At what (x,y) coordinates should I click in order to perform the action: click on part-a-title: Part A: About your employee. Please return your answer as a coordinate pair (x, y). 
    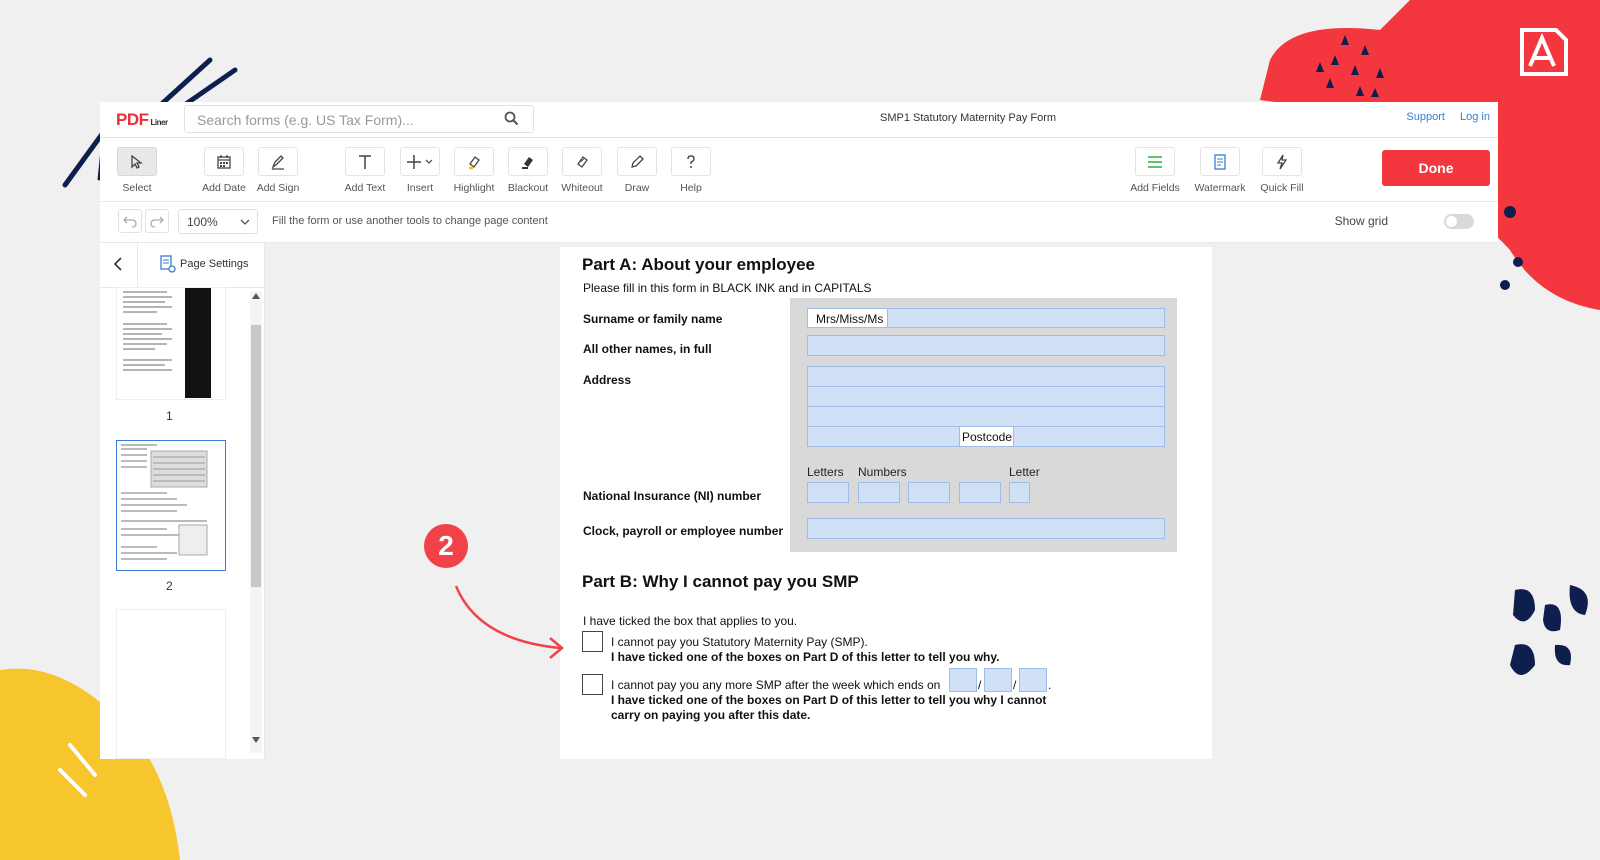
    Looking at the image, I should click on (698, 264).